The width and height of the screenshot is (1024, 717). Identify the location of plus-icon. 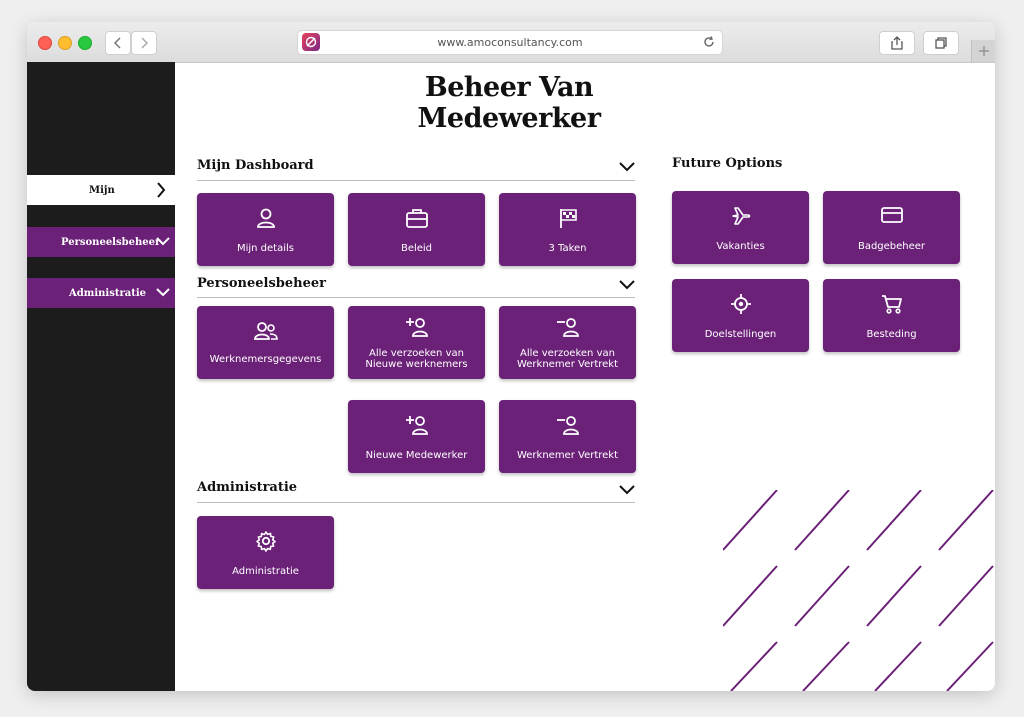
(984, 51).